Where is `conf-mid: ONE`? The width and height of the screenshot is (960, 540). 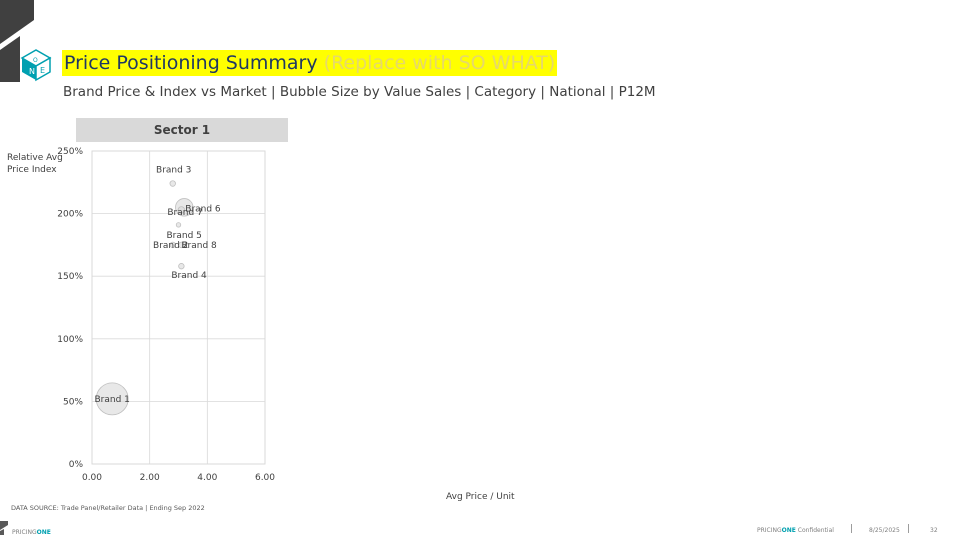
conf-mid: ONE is located at coordinates (788, 530).